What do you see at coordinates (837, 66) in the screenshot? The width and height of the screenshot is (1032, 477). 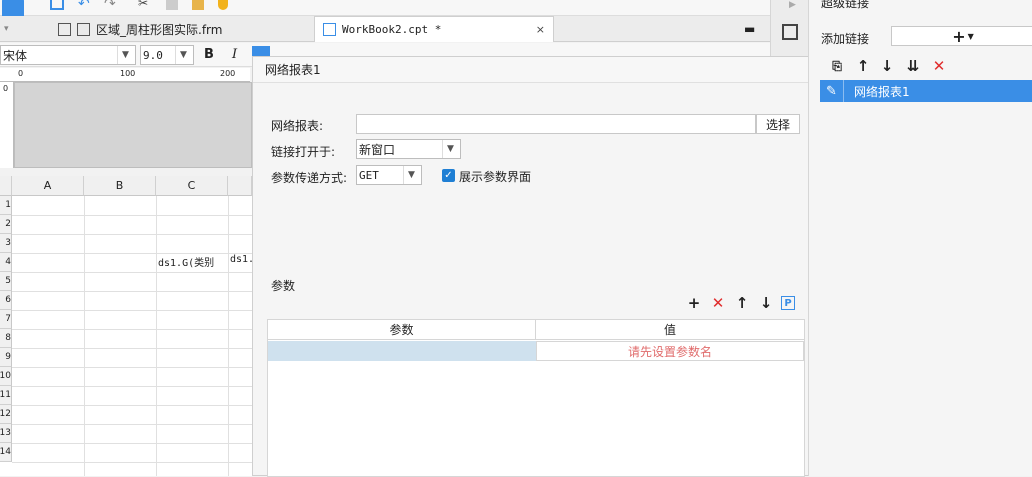 I see `copy-icon: ⎘` at bounding box center [837, 66].